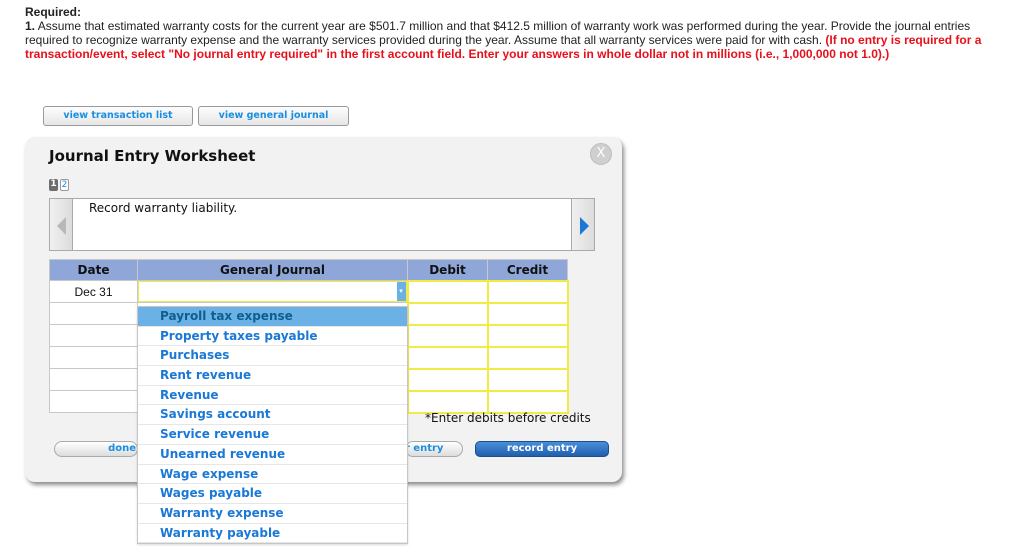 This screenshot has width=1024, height=553. I want to click on previous-transaction-button, so click(61, 224).